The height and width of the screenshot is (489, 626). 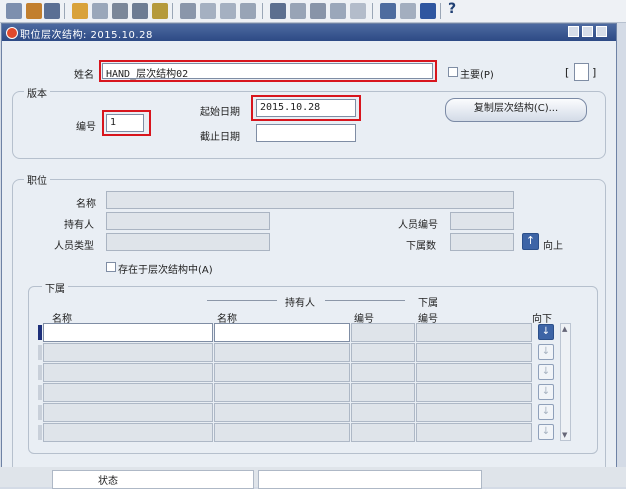 What do you see at coordinates (278, 11) in the screenshot?
I see `edit-icon` at bounding box center [278, 11].